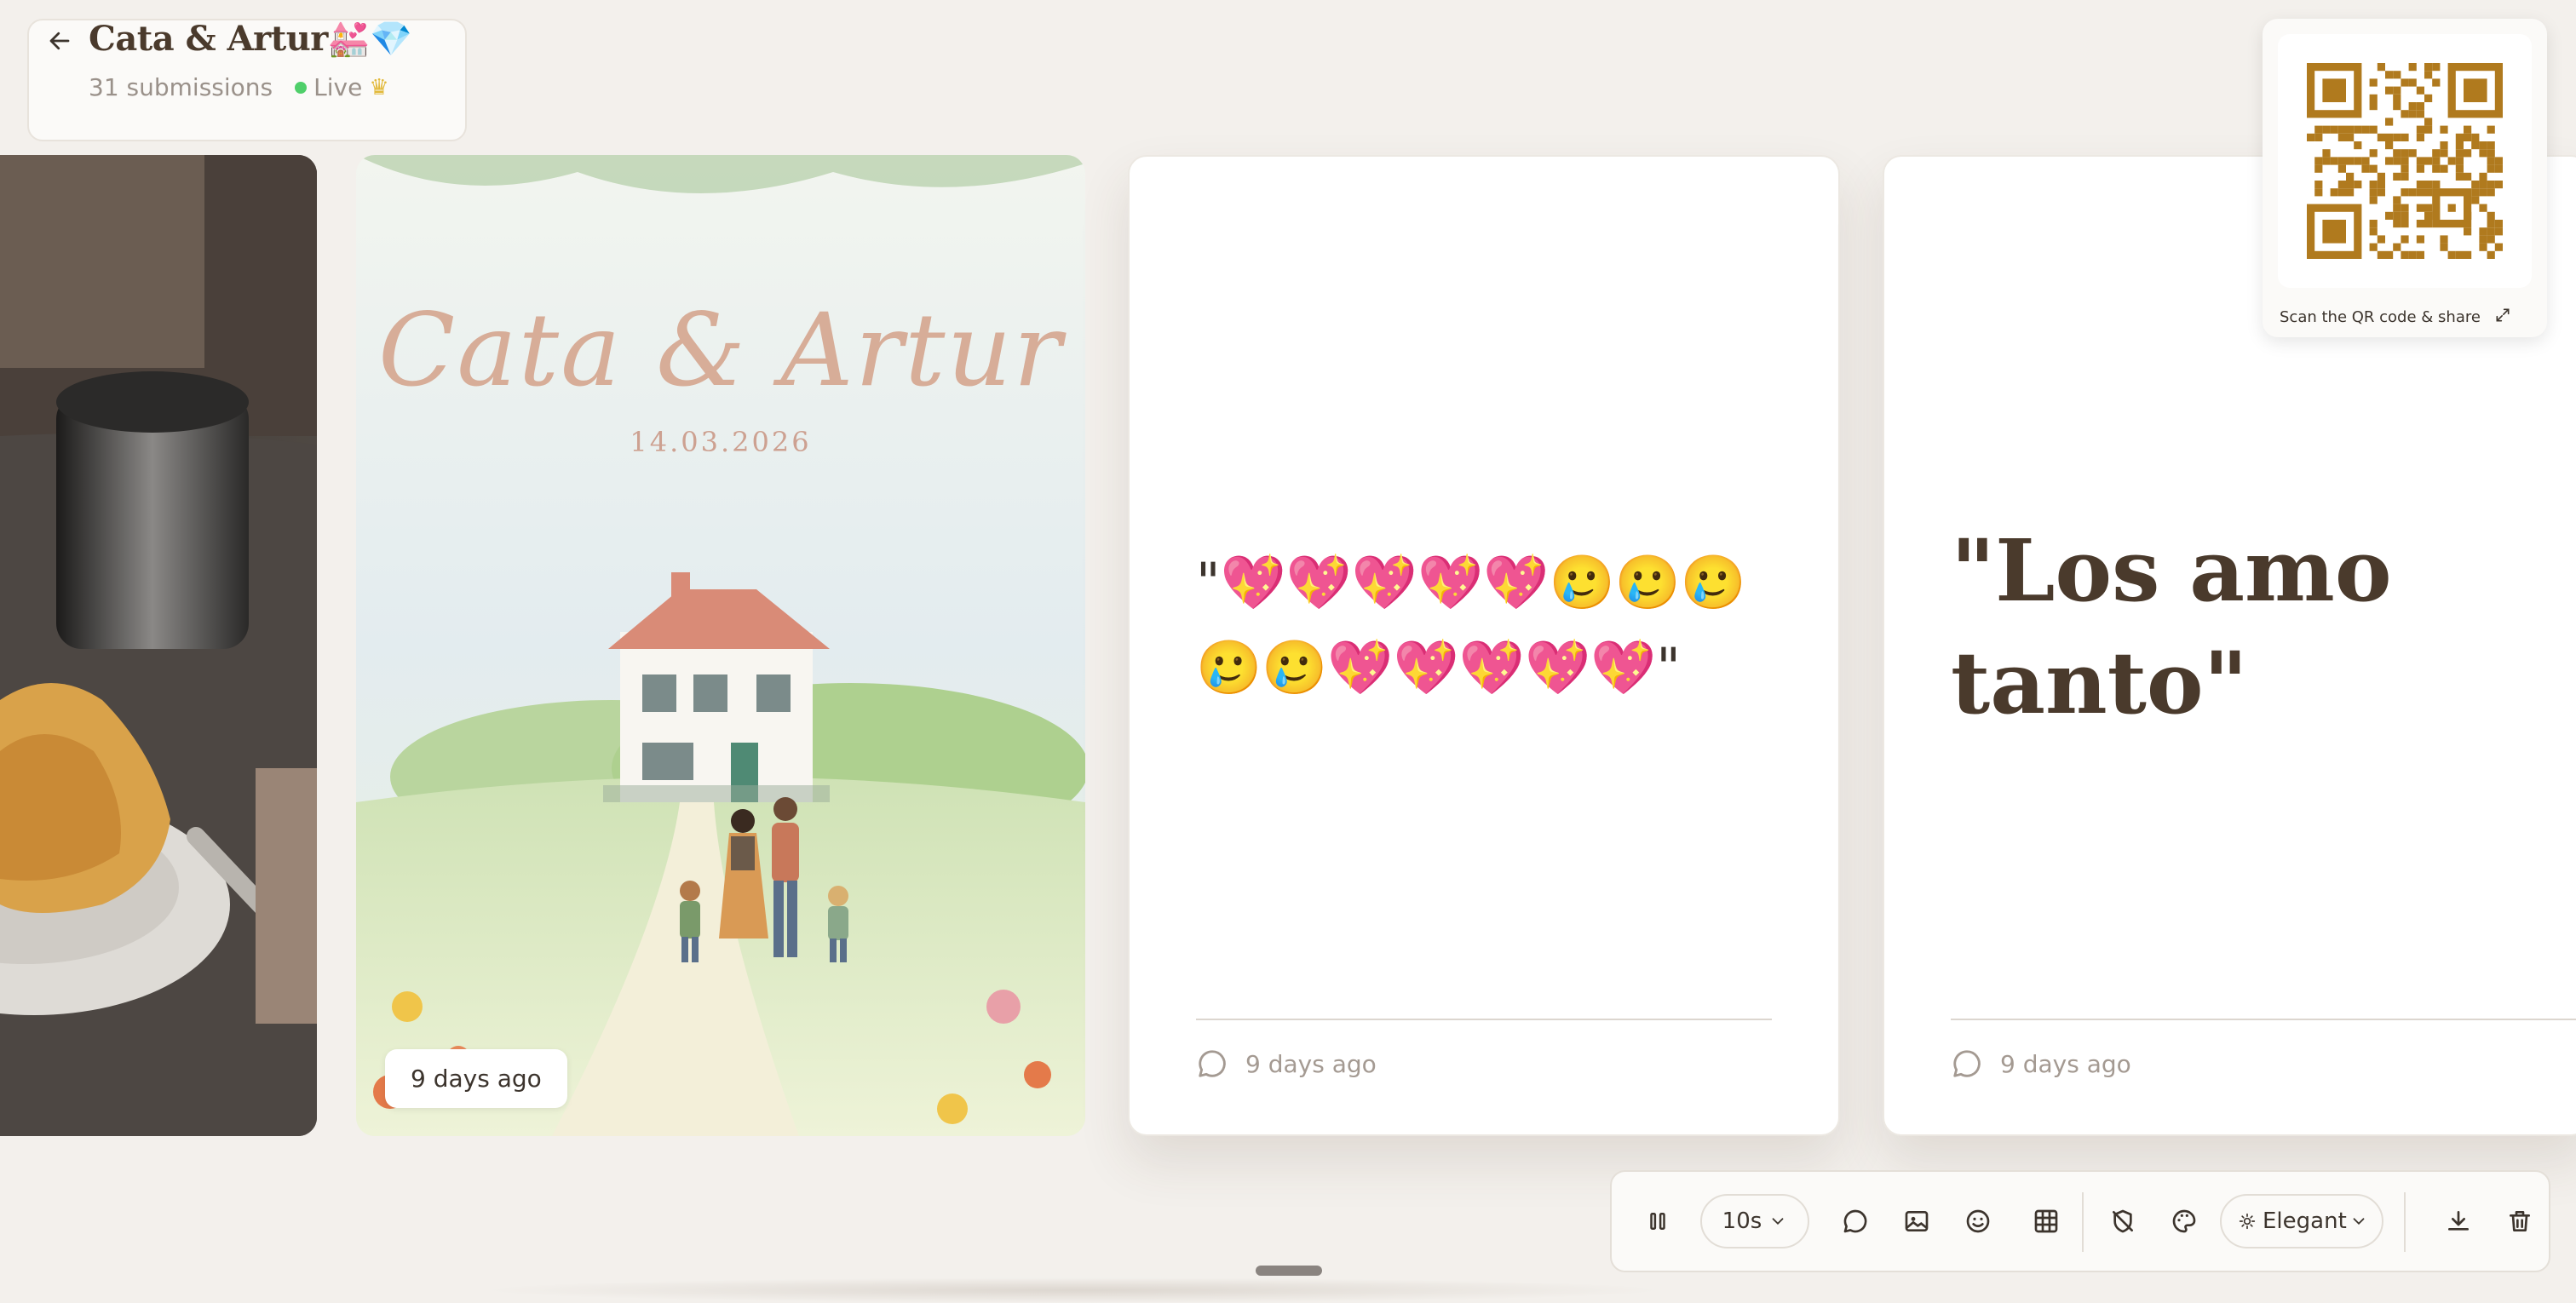 This screenshot has width=2576, height=1303. Describe the element at coordinates (2247, 1222) in the screenshot. I see `sun-icon` at that location.